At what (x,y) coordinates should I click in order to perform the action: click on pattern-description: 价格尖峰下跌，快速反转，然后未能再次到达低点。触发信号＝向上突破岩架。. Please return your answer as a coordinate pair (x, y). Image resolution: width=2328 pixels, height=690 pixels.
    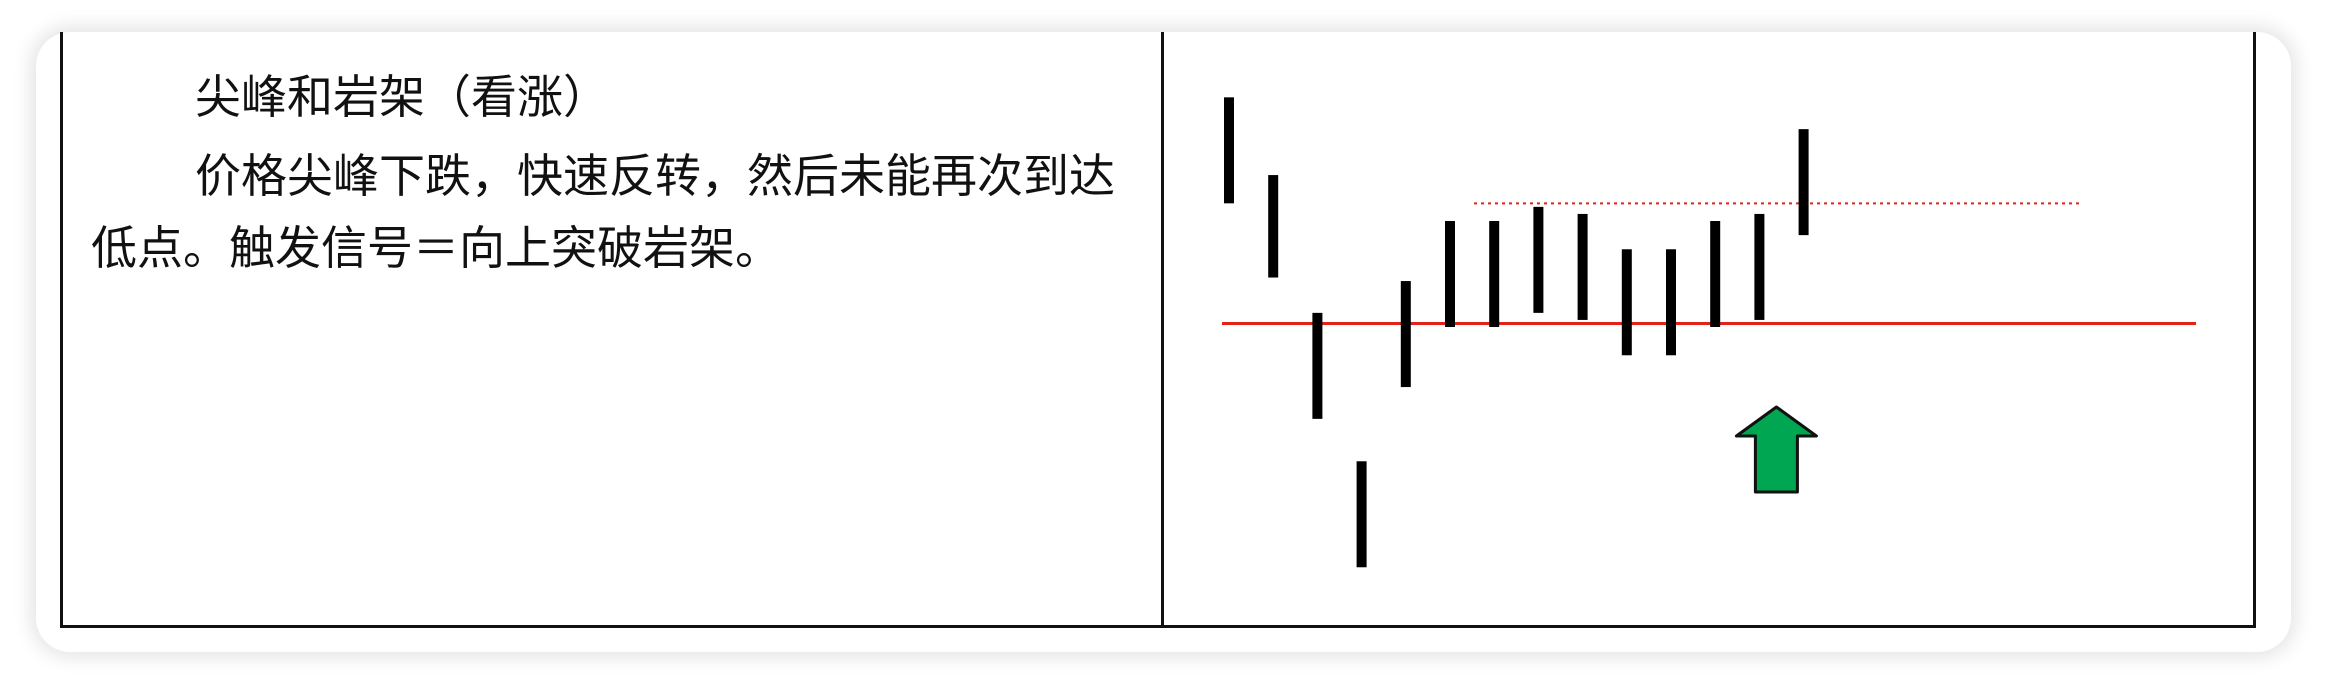
    Looking at the image, I should click on (603, 212).